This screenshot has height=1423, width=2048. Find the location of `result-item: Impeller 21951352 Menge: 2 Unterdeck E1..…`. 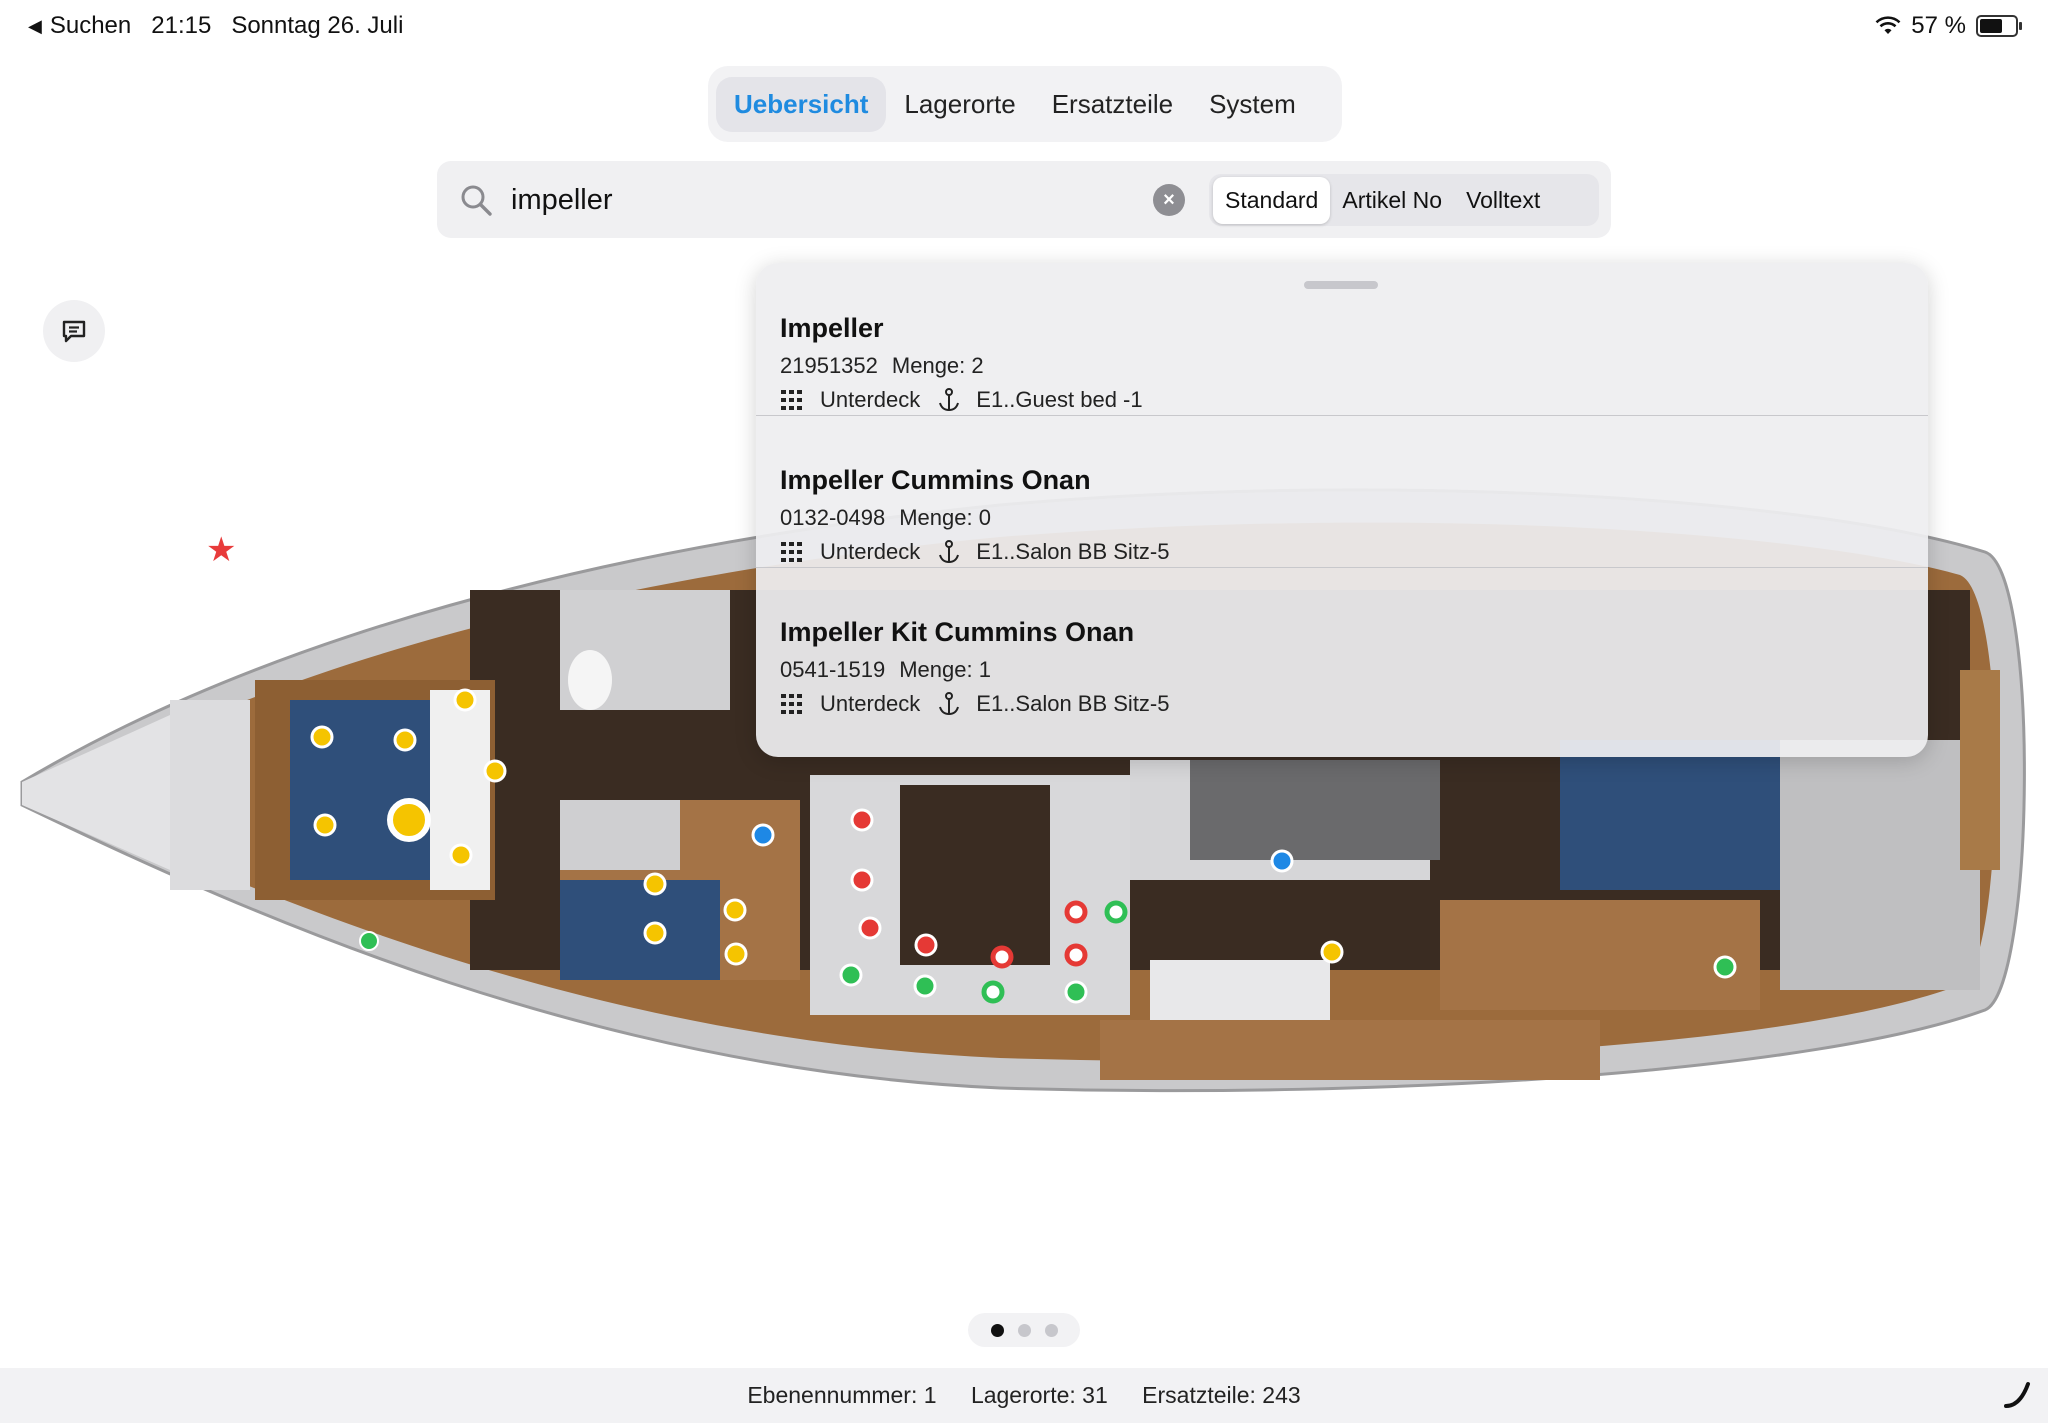

result-item: Impeller 21951352 Menge: 2 Unterdeck E1..… is located at coordinates (1342, 339).